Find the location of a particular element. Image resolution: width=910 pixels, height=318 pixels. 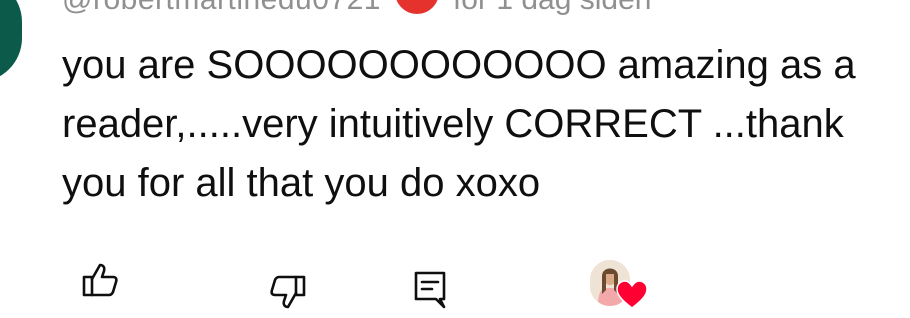

reply-button is located at coordinates (430, 290).